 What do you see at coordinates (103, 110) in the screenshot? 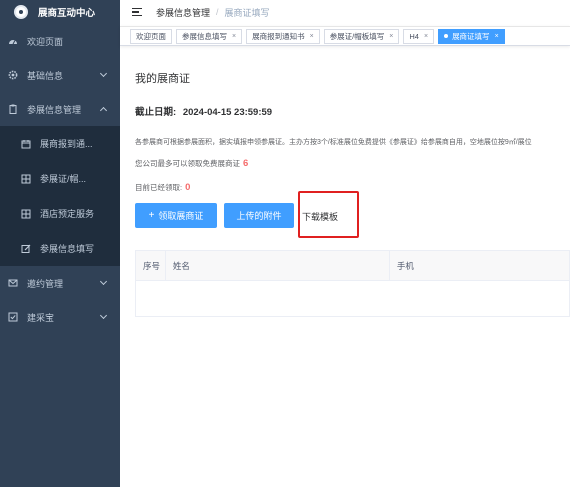
I see `chevron-up-icon` at bounding box center [103, 110].